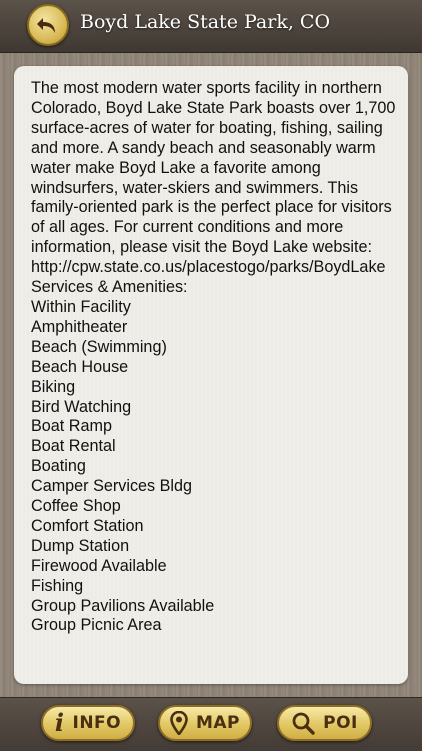 This screenshot has width=422, height=751. I want to click on amenity-list-item: Services & Amenities:, so click(109, 287).